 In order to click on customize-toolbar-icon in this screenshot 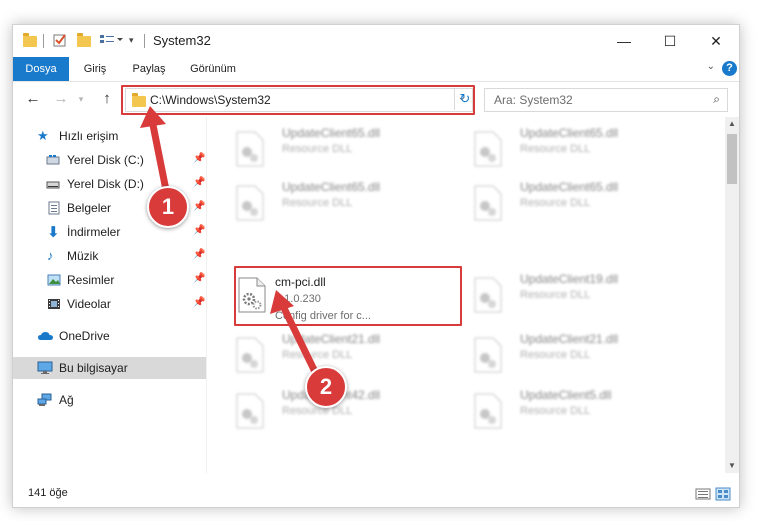, I will do `click(112, 41)`.